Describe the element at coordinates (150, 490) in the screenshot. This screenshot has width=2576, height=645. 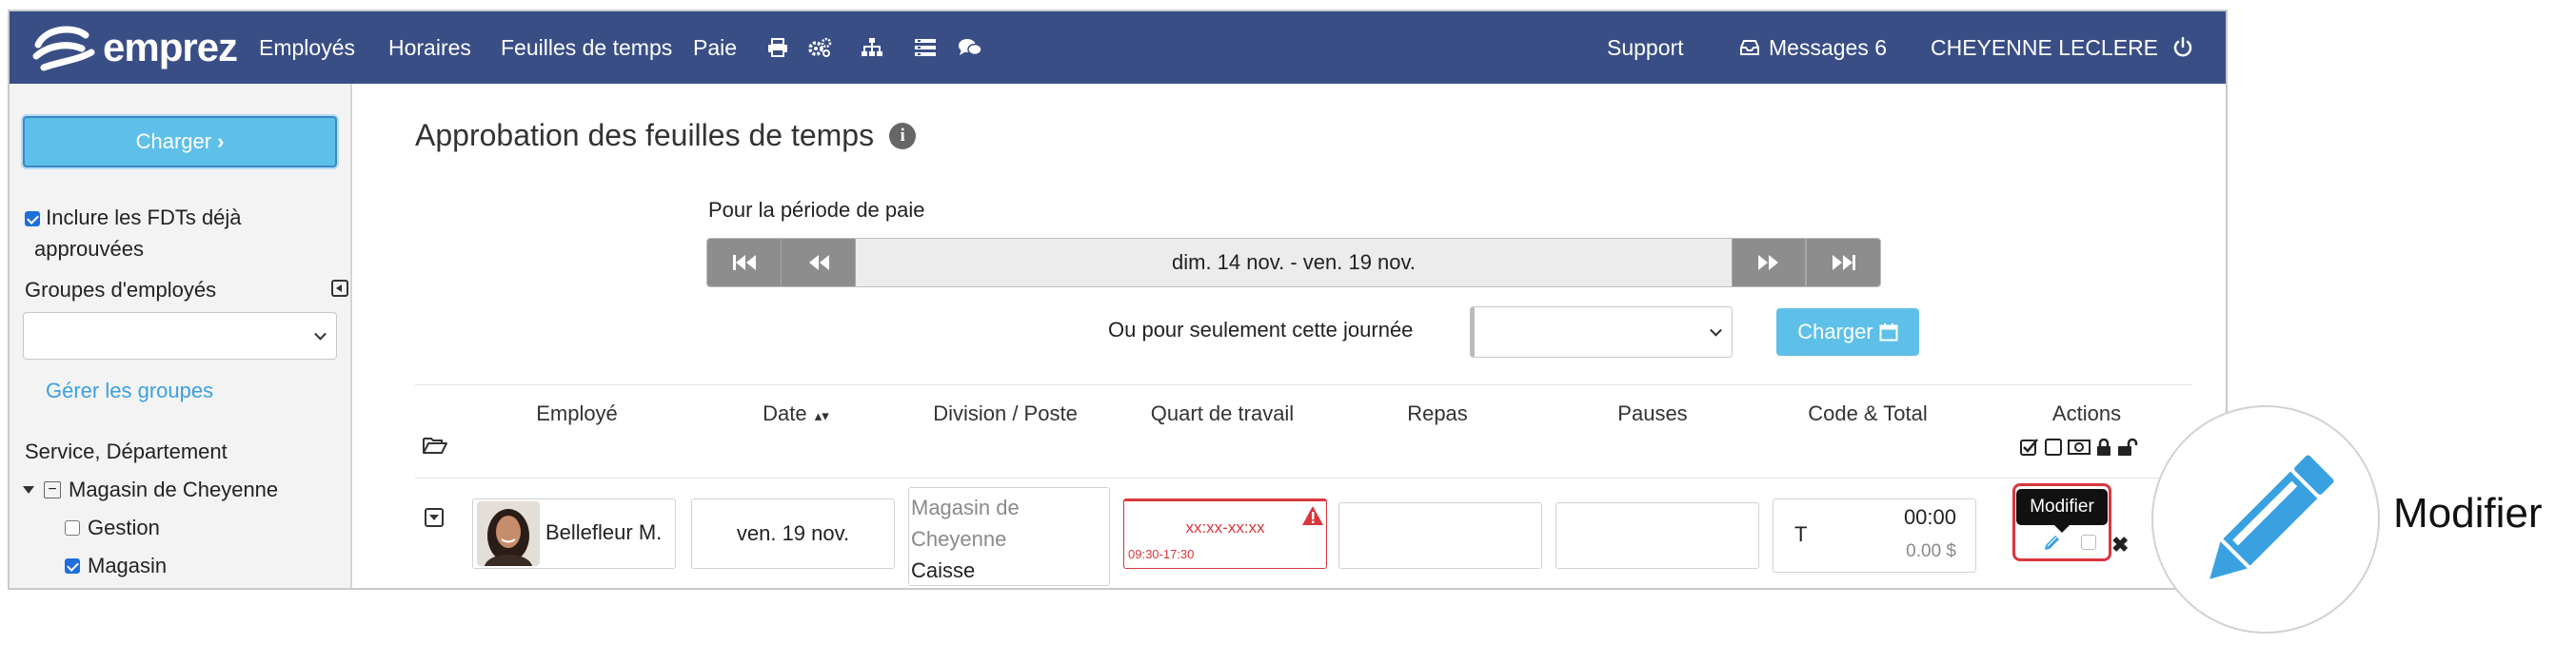
I see `tree-root: − Magasin de Cheyenne` at that location.